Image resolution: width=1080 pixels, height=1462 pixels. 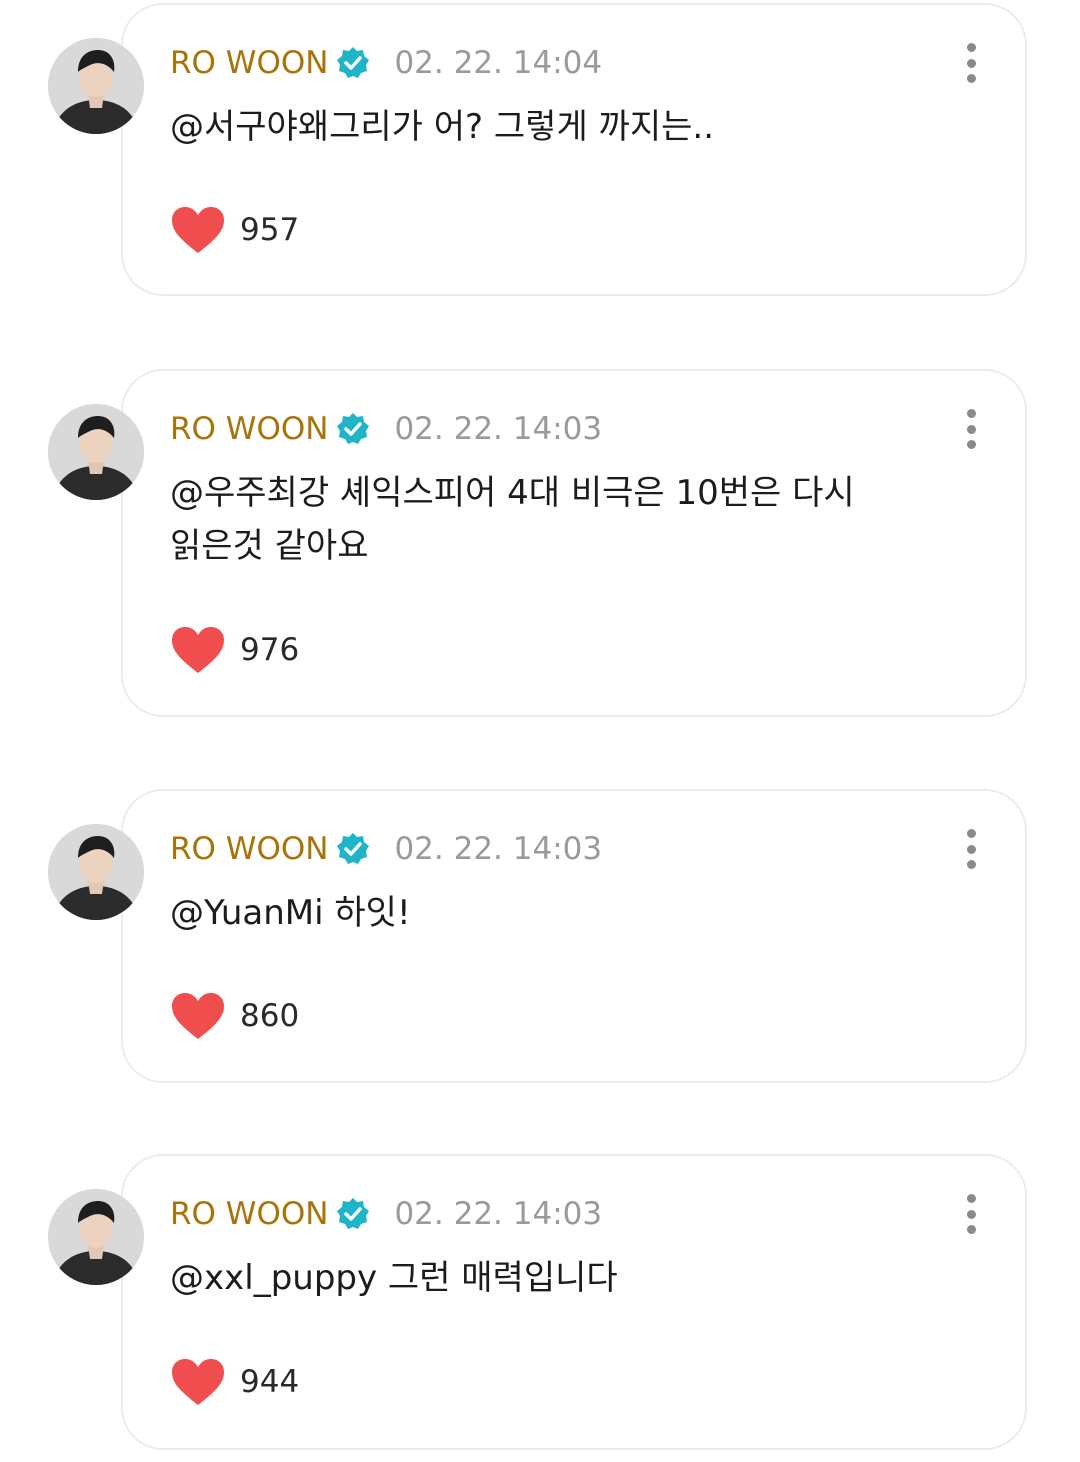 I want to click on like-count: 957, so click(x=270, y=230).